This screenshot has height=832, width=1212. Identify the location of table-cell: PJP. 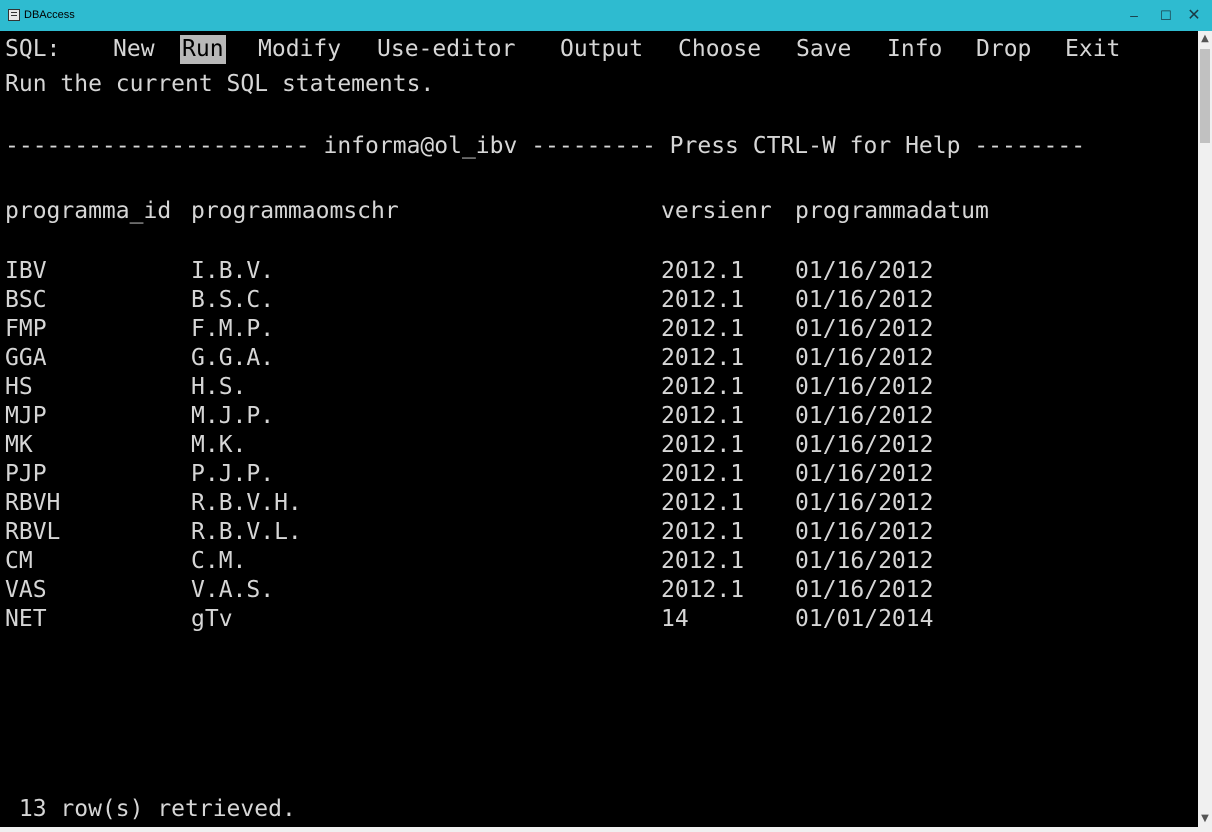
(26, 474).